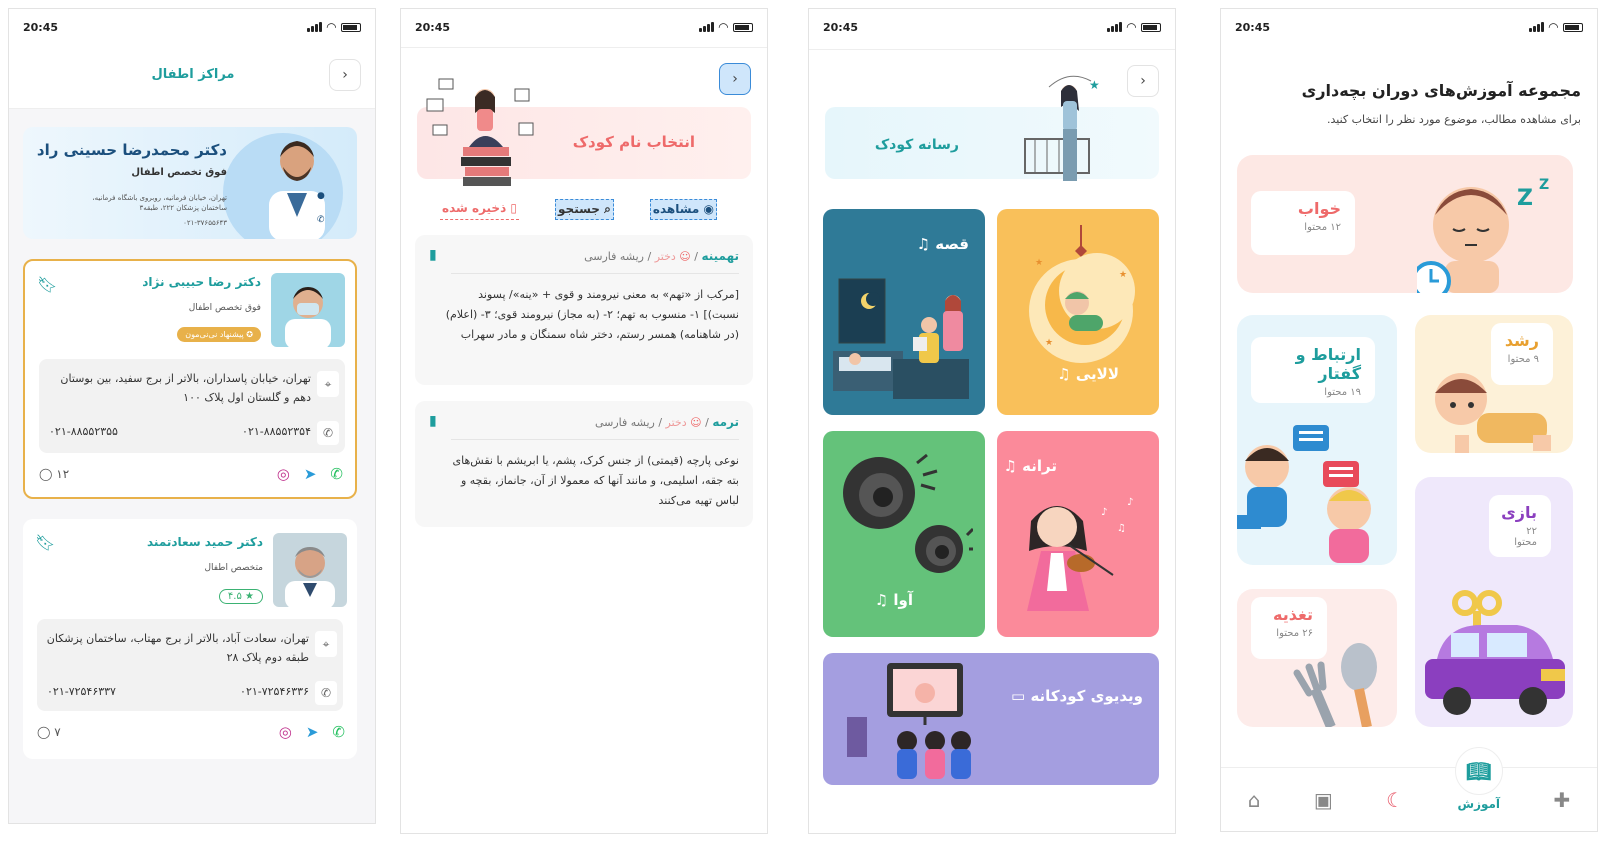 This screenshot has width=1608, height=860. I want to click on svg-text: Z, so click(1544, 185).